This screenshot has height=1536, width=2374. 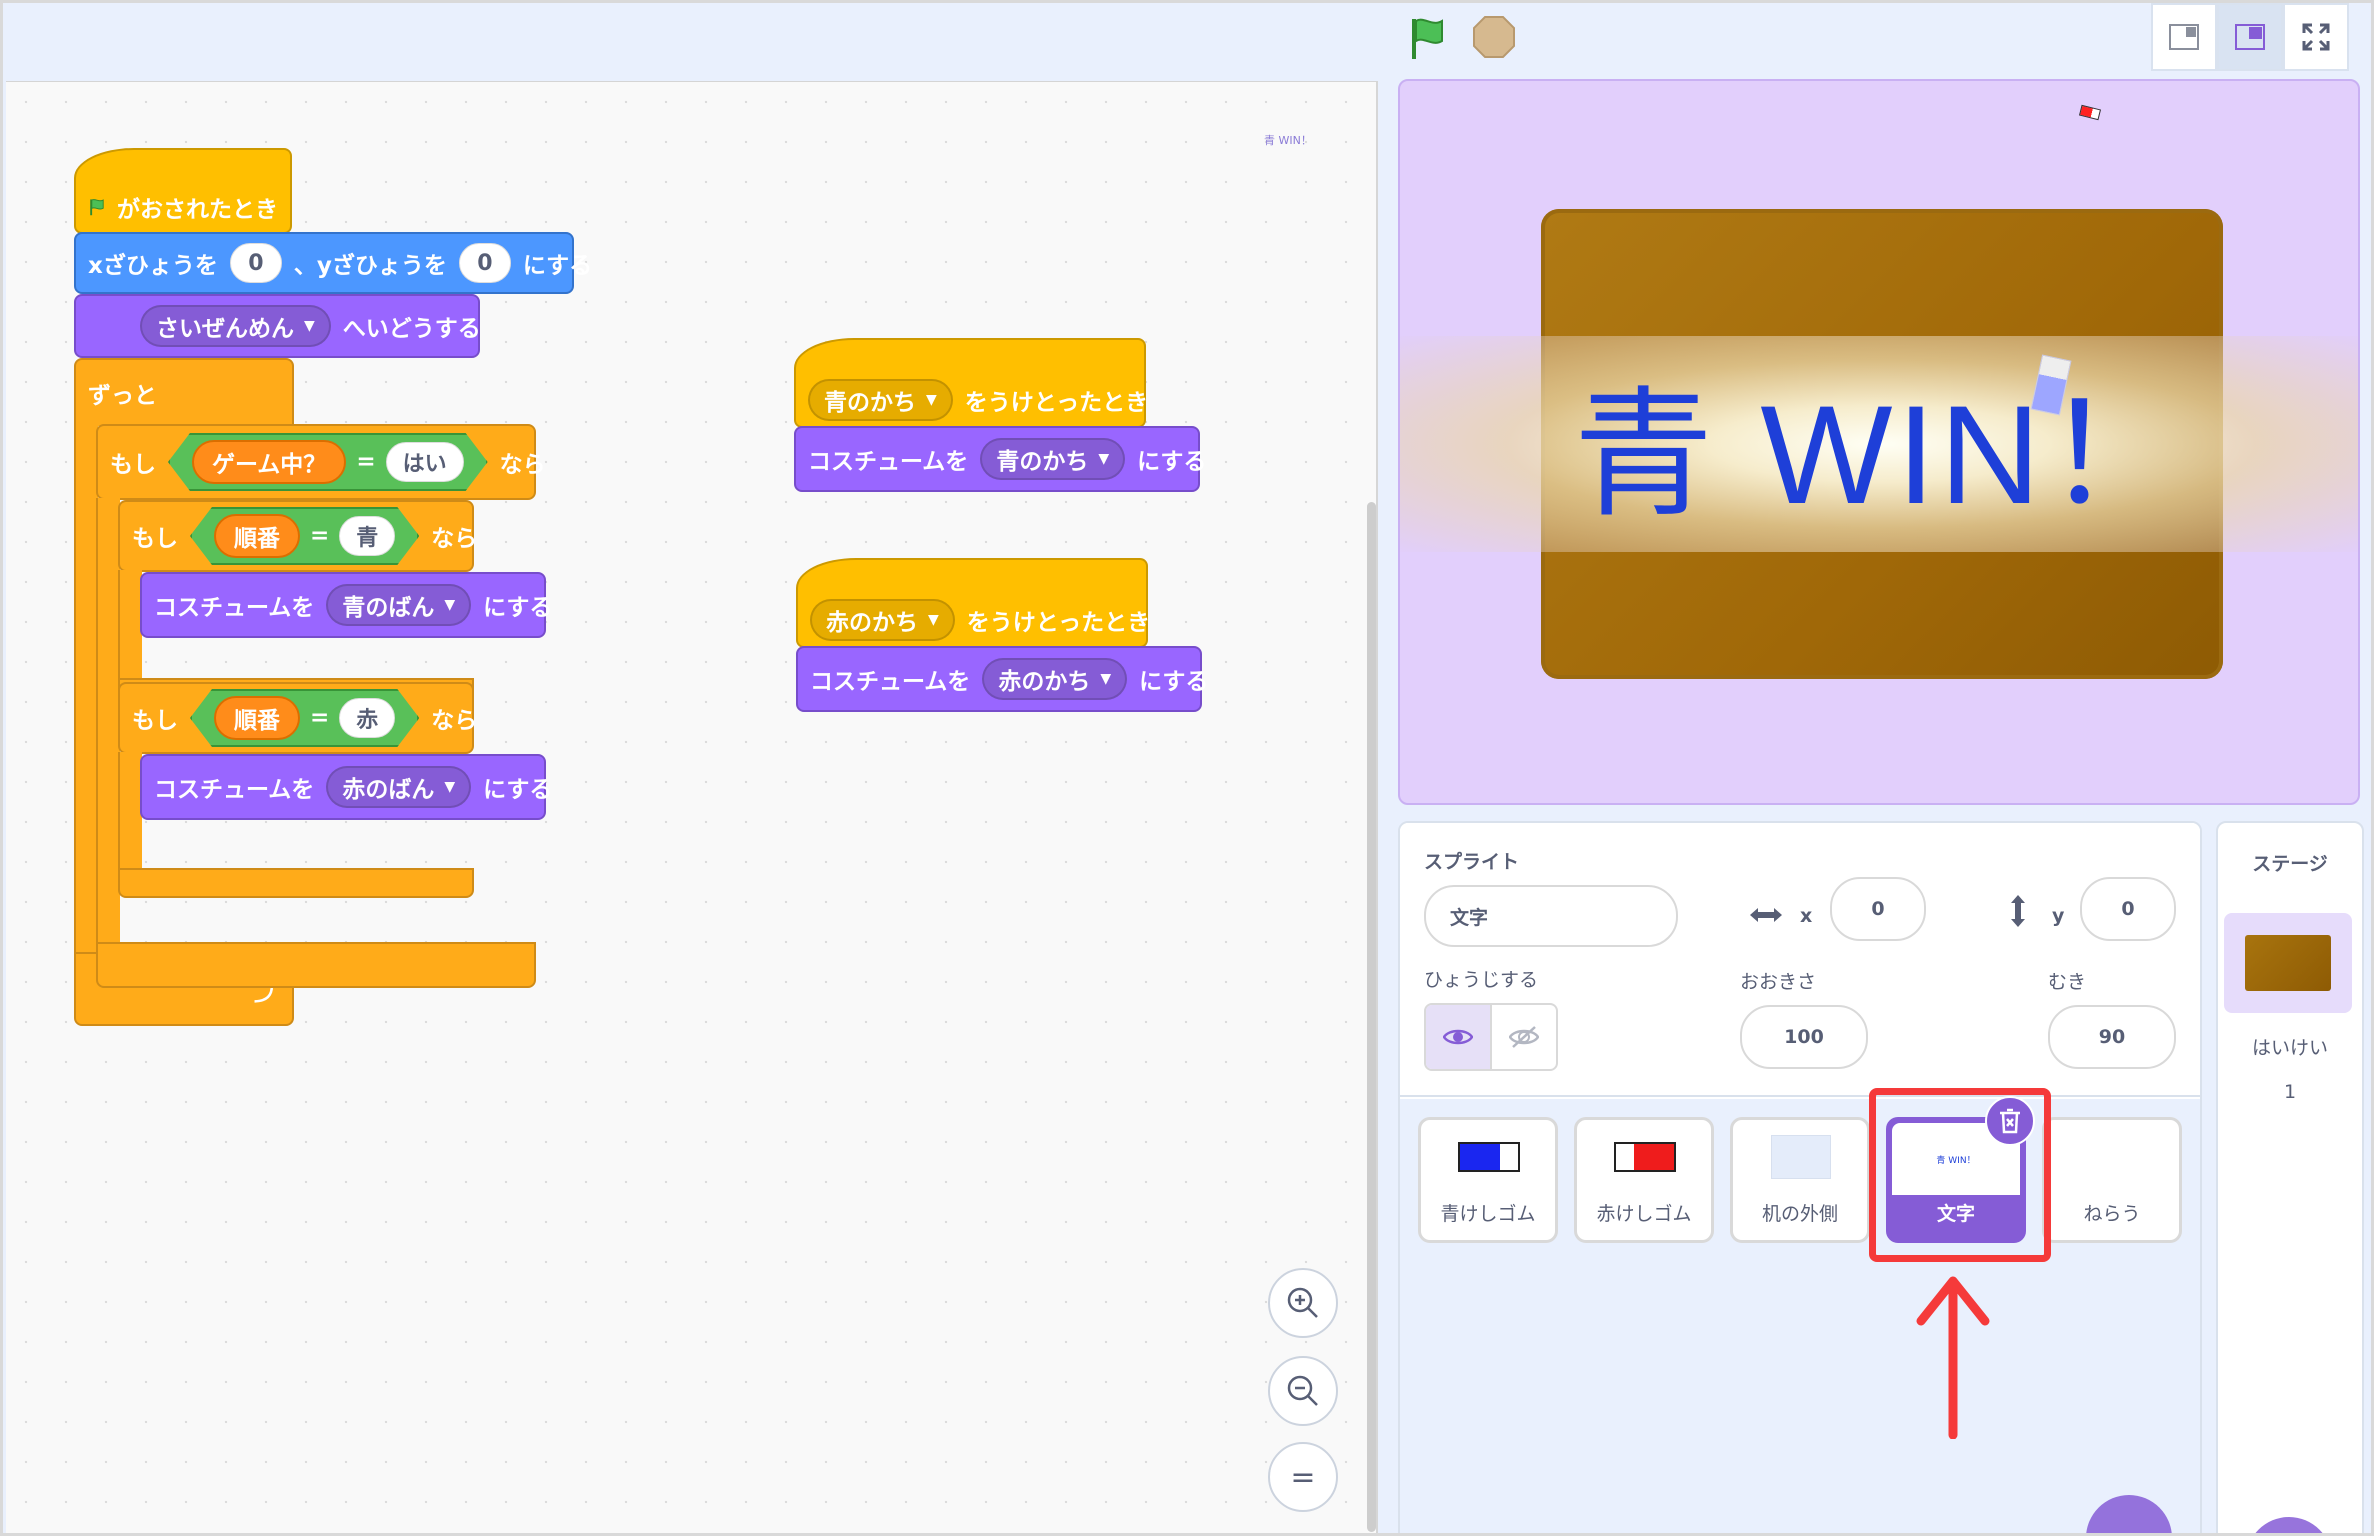 I want to click on stage-mode-buttons, so click(x=2250, y=37).